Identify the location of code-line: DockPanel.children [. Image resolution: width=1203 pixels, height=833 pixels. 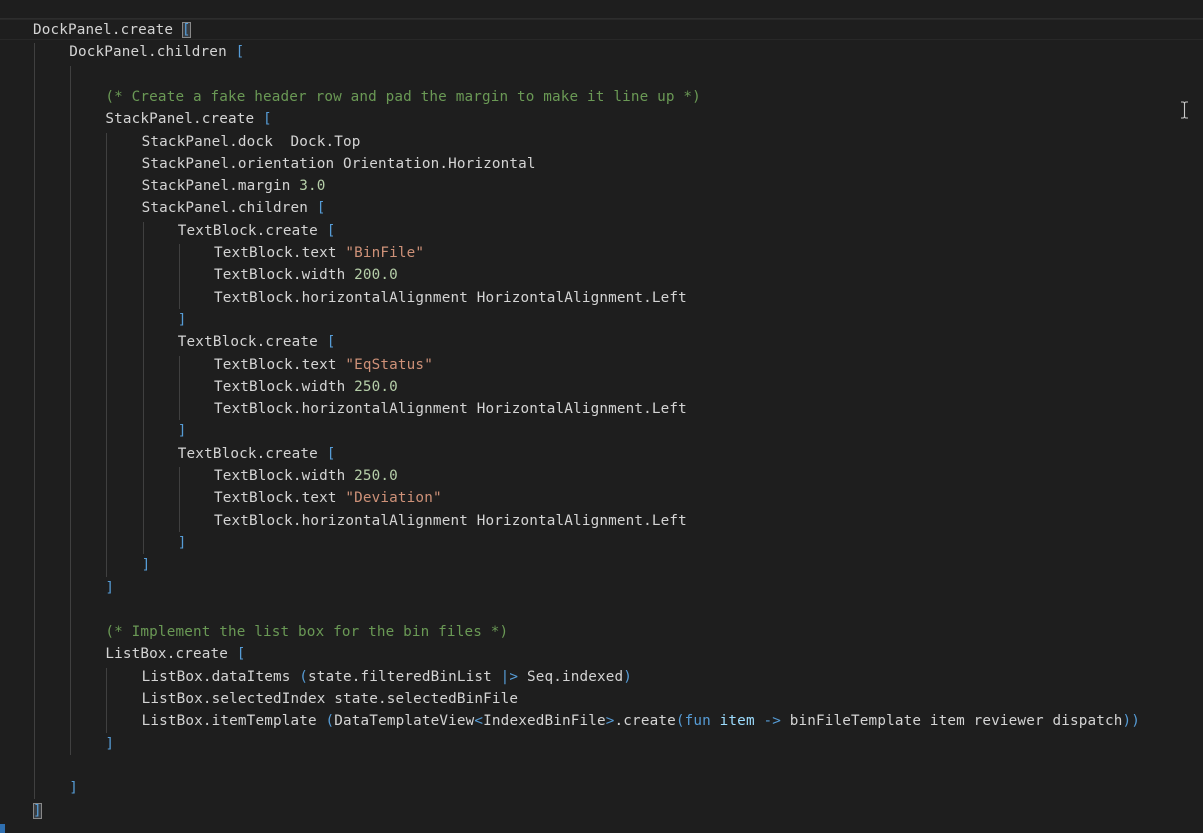
(156, 52).